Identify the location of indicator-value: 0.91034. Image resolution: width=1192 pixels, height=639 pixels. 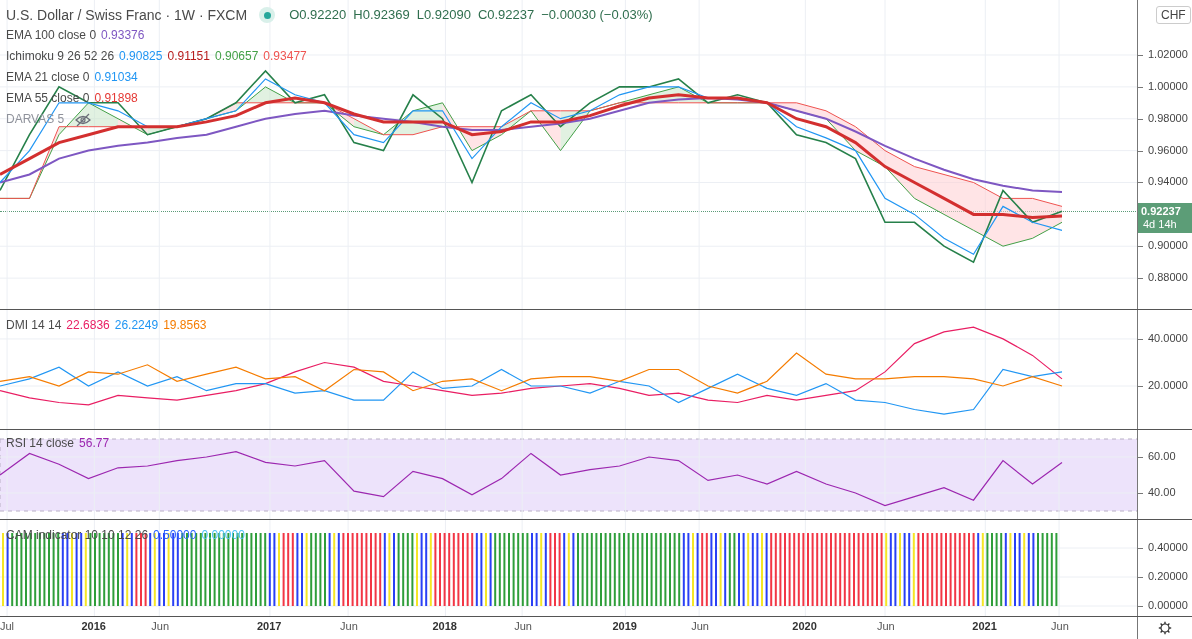
(116, 77).